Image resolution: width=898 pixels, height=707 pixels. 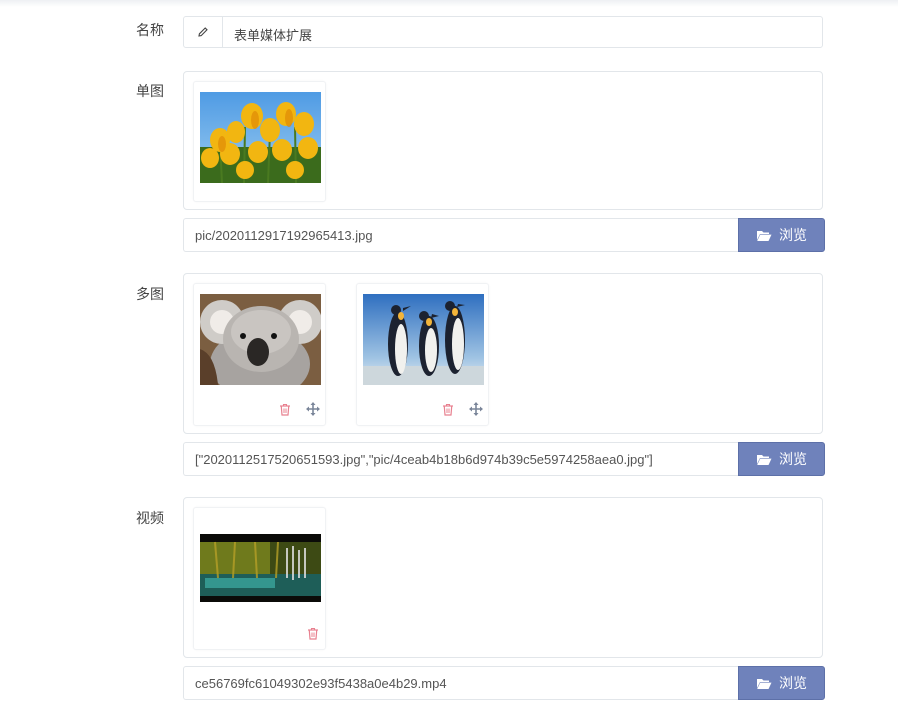 I want to click on name-label: 名称, so click(x=150, y=30).